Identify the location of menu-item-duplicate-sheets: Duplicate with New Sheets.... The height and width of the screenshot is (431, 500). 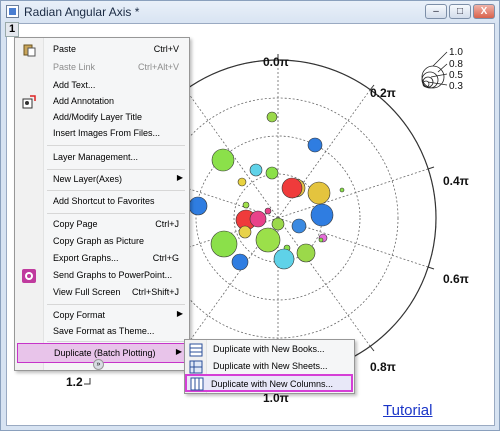
(270, 366).